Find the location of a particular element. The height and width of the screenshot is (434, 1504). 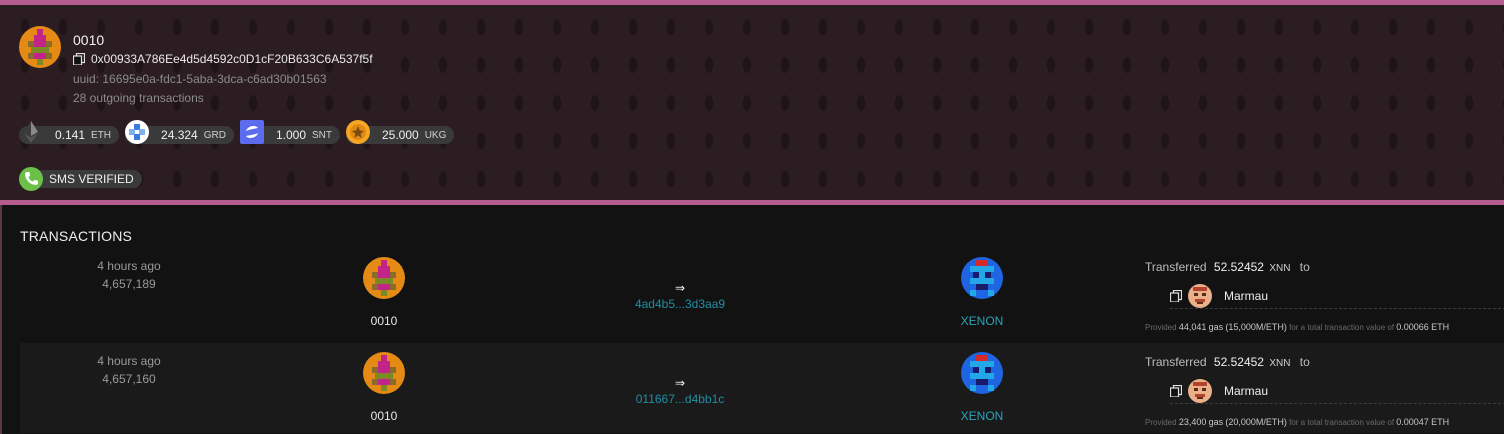

token-eth: 0.141 ETH is located at coordinates (69, 132).